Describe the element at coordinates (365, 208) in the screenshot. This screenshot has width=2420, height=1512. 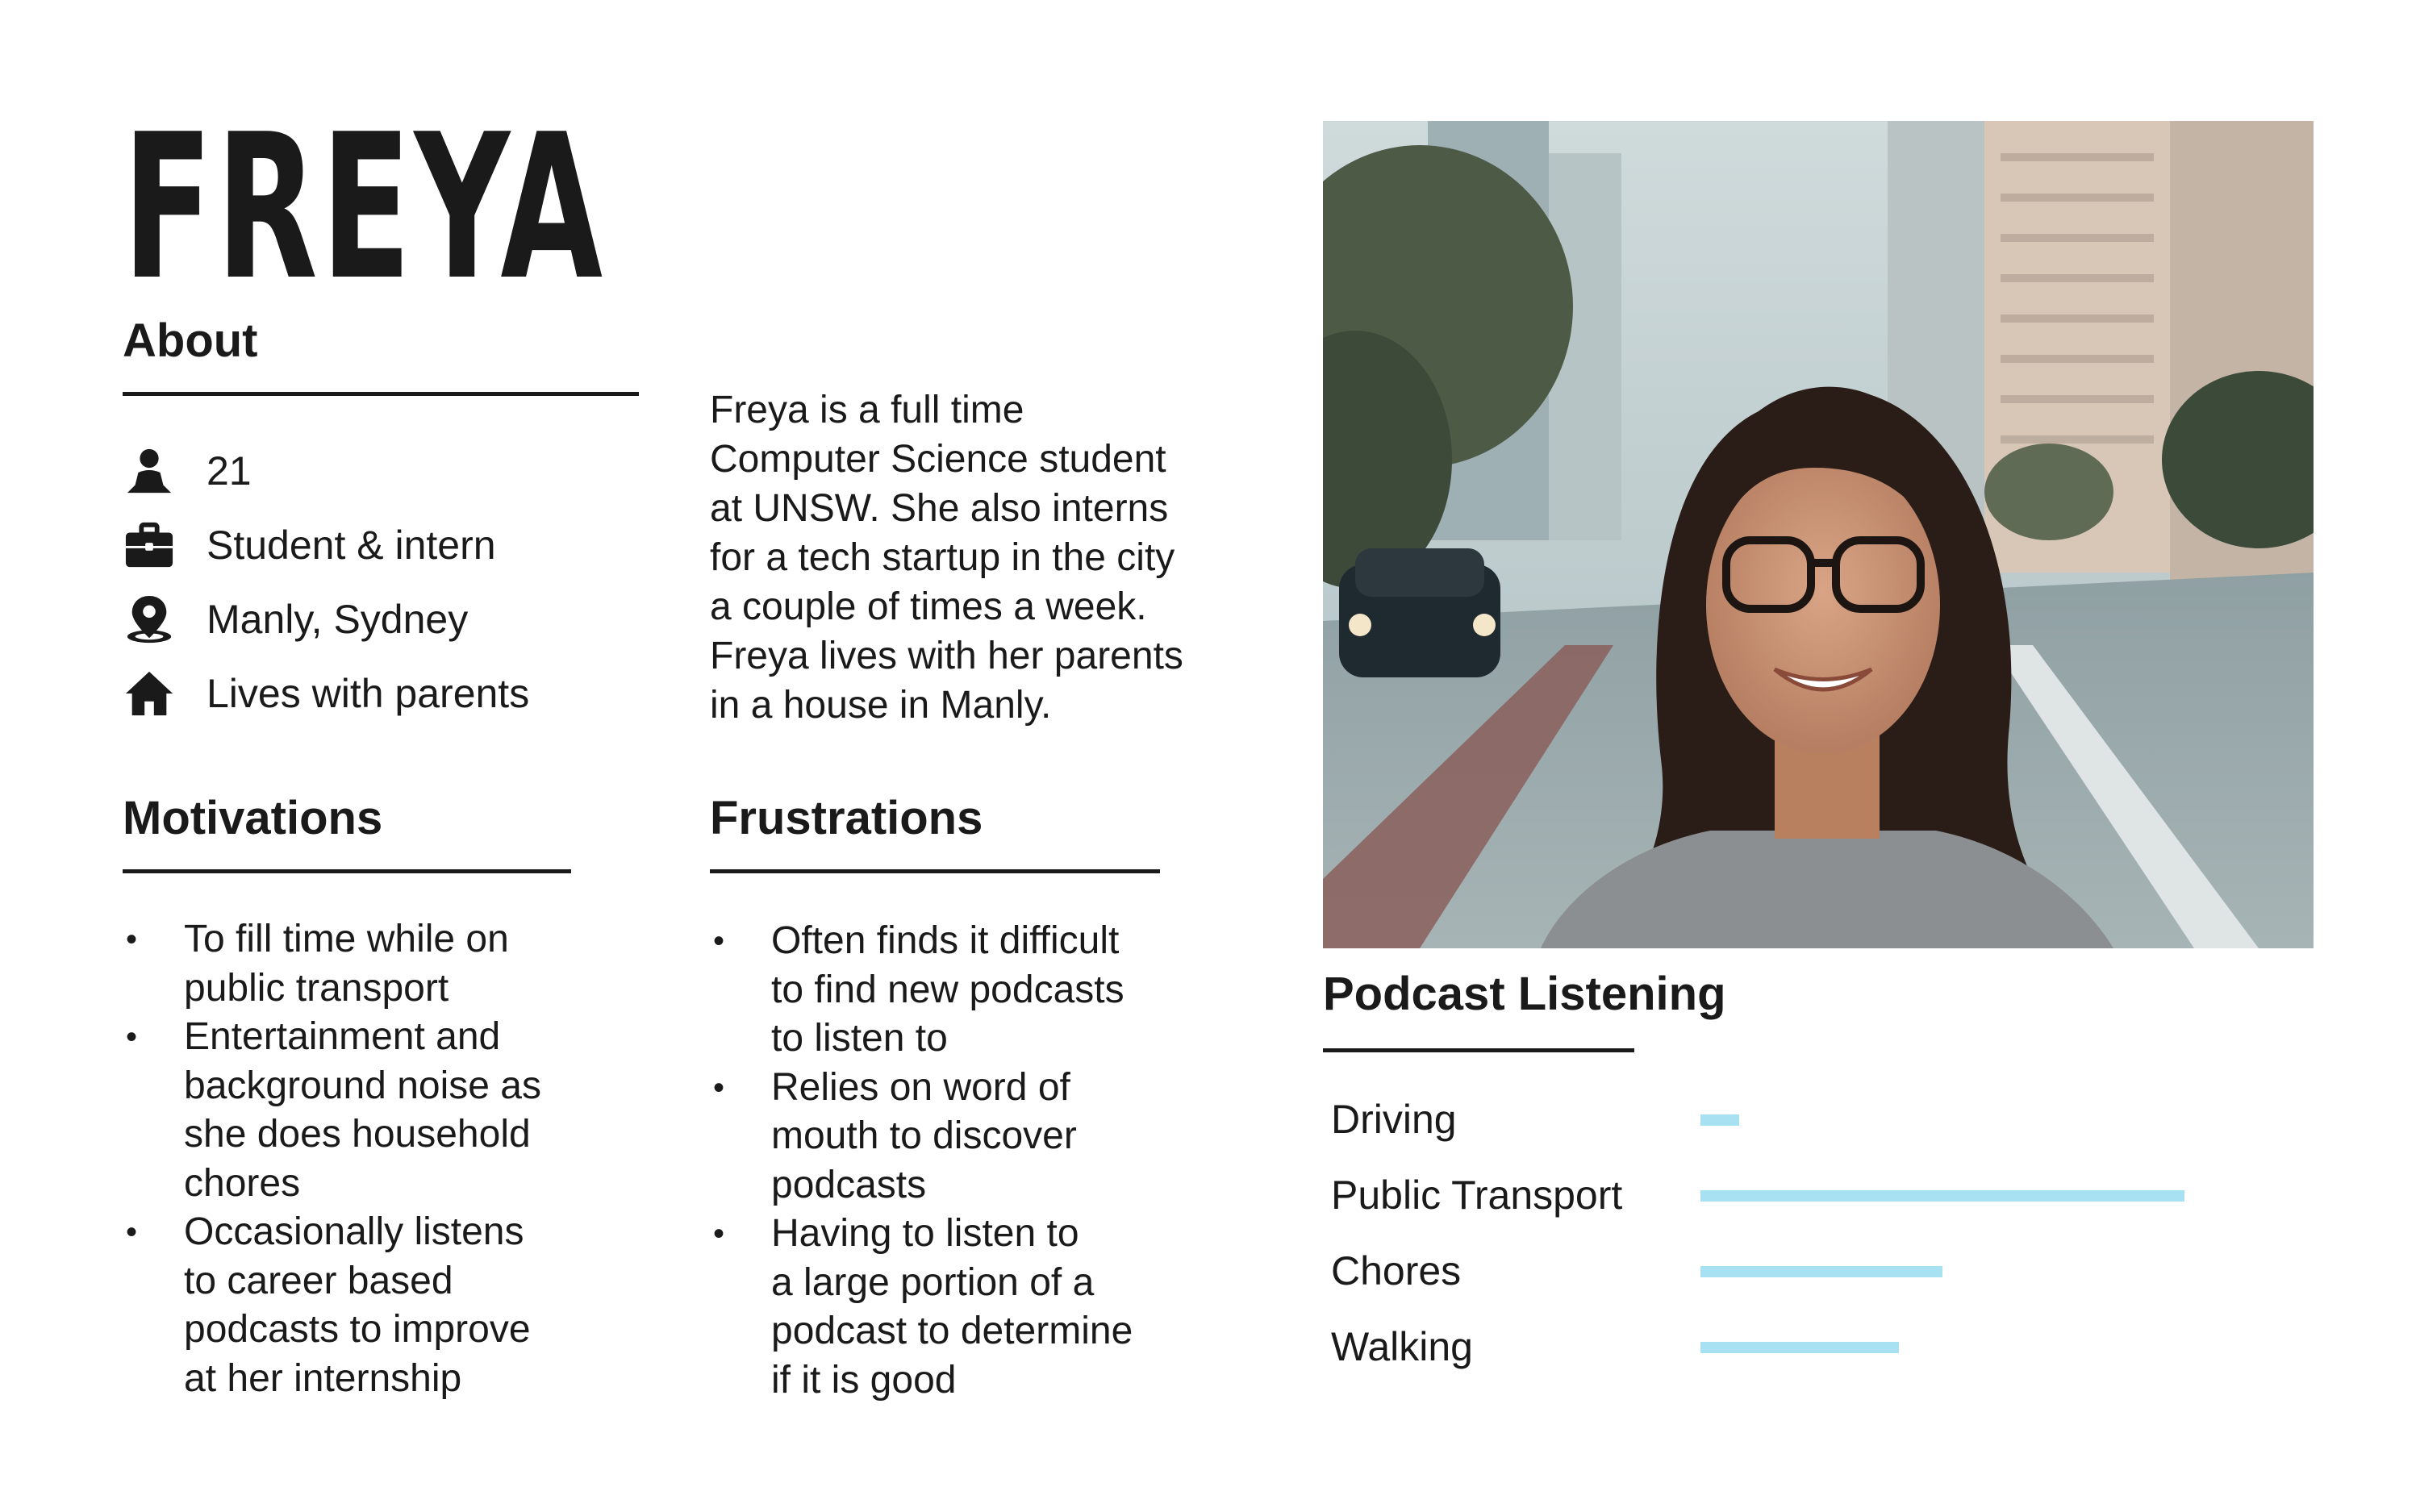
I see `persona-name: FREYA` at that location.